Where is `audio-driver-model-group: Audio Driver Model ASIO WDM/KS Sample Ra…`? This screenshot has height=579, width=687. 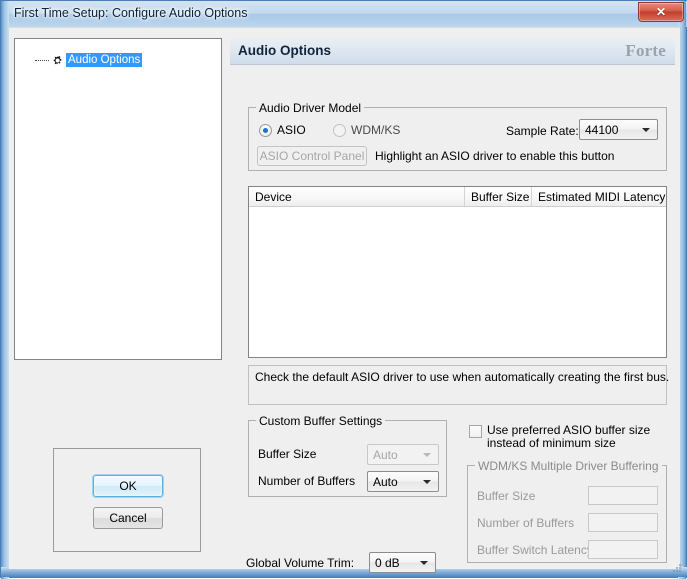
audio-driver-model-group: Audio Driver Model ASIO WDM/KS Sample Ra… is located at coordinates (457, 136).